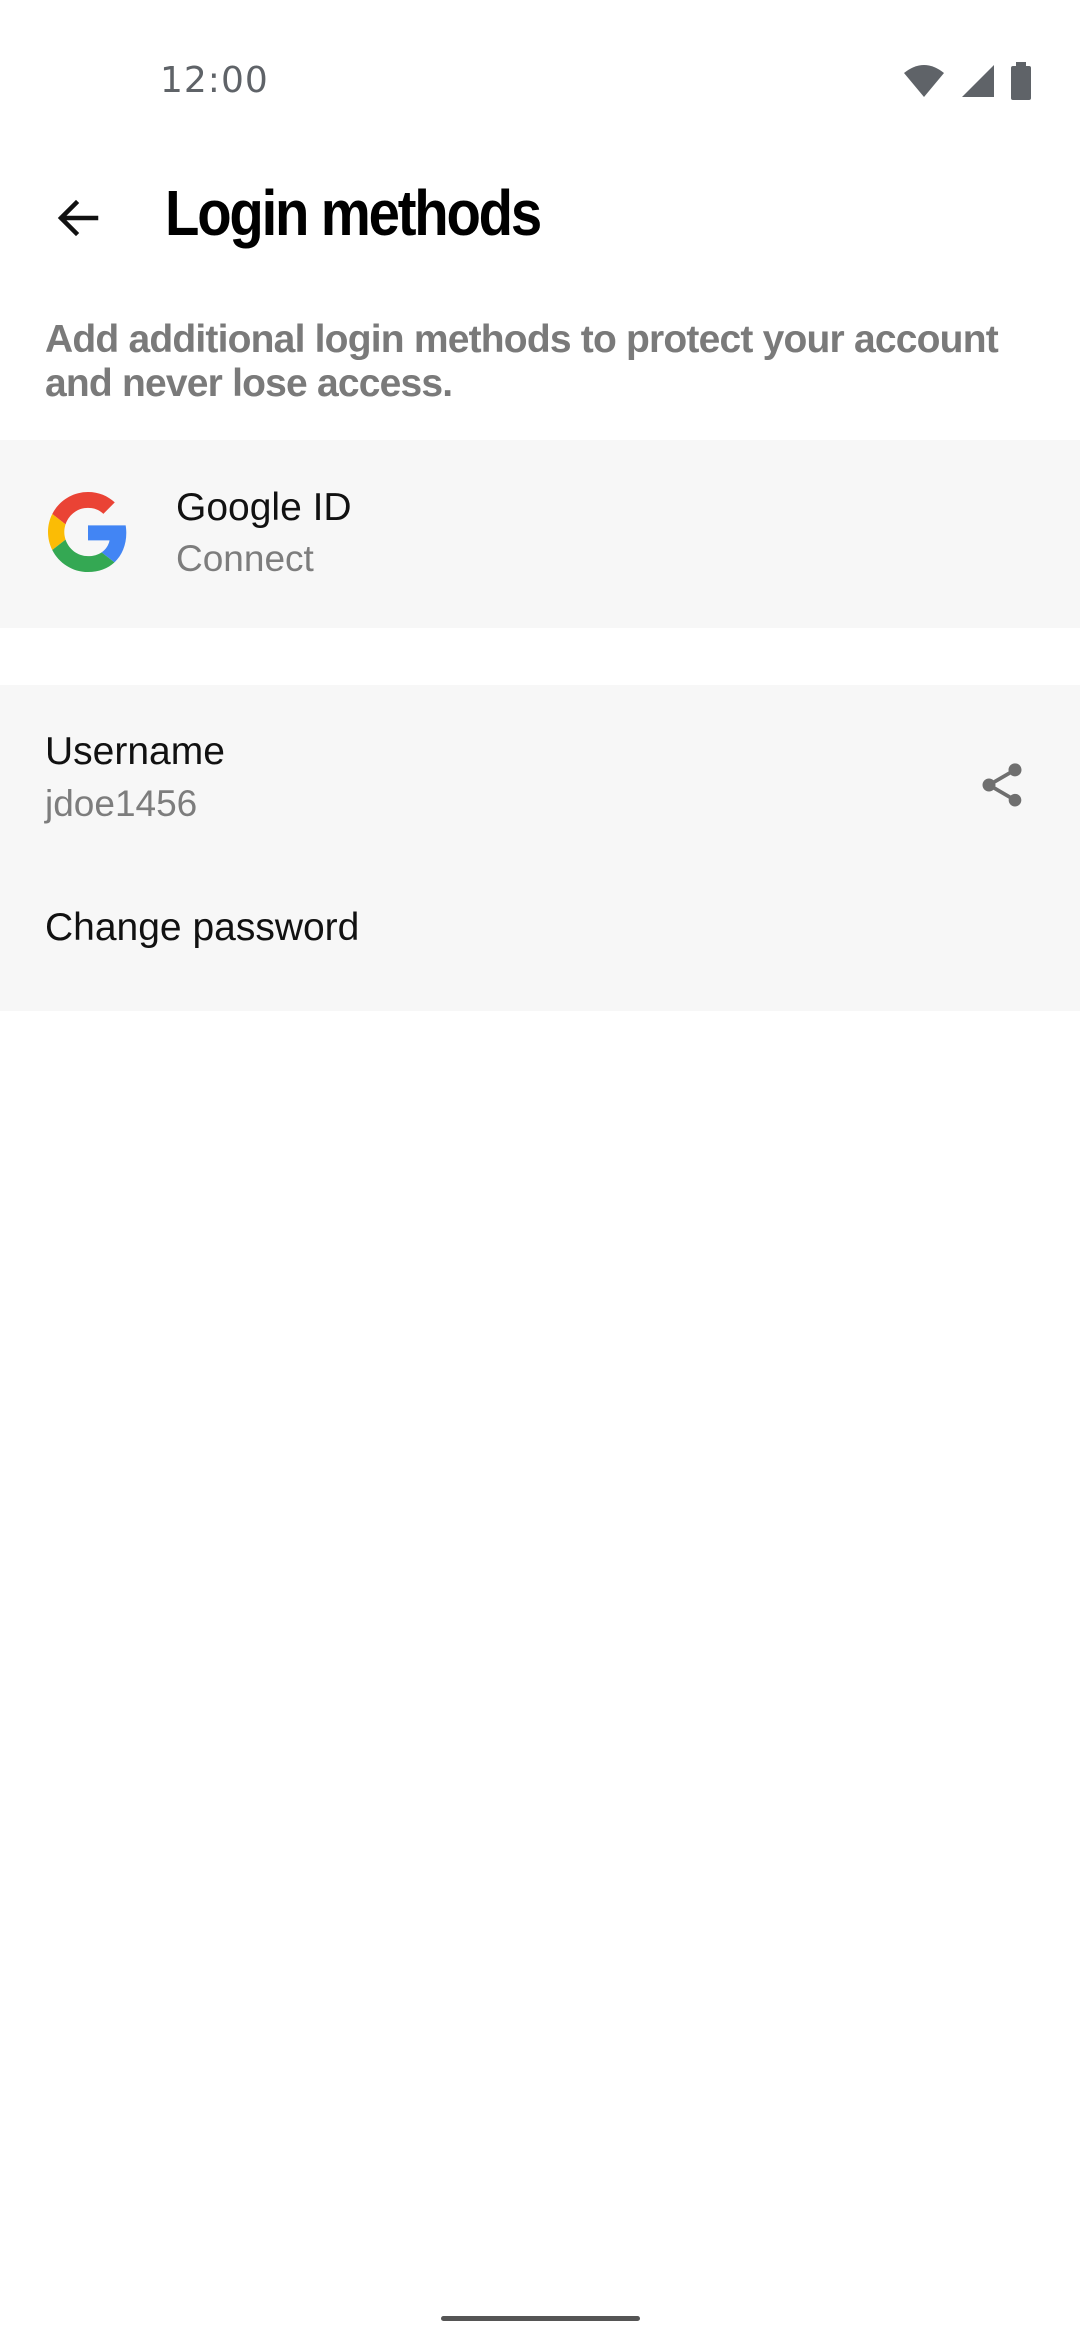  What do you see at coordinates (87, 532) in the screenshot?
I see `google-logo-icon` at bounding box center [87, 532].